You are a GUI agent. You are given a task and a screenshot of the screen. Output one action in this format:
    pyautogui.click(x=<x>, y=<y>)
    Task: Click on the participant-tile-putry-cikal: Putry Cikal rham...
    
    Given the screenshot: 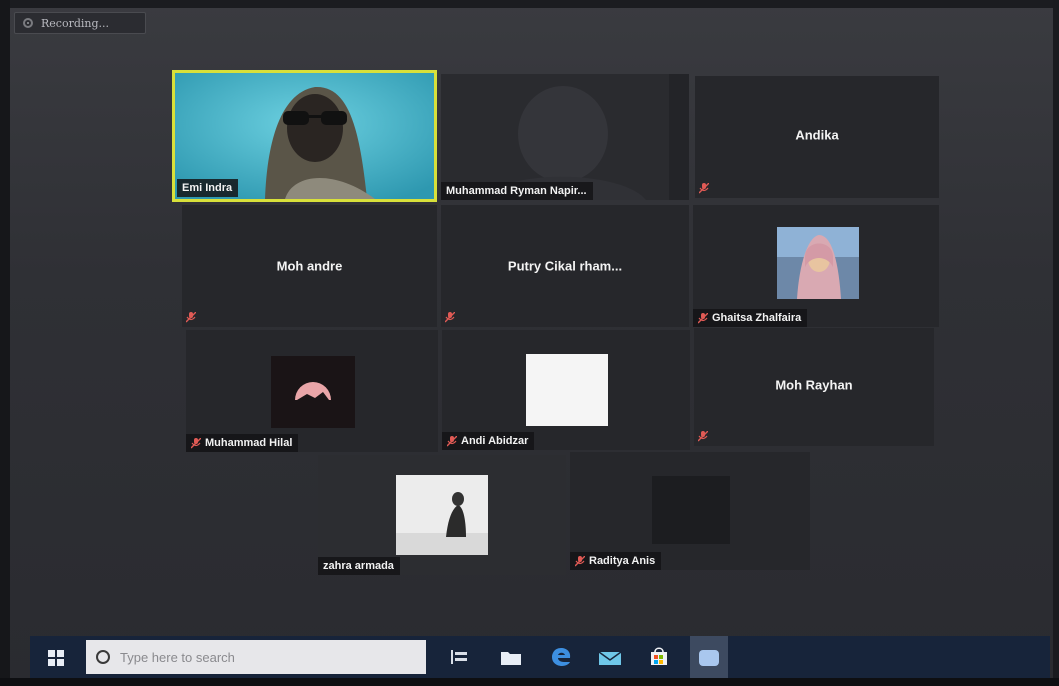 What is the action you would take?
    pyautogui.click(x=565, y=266)
    